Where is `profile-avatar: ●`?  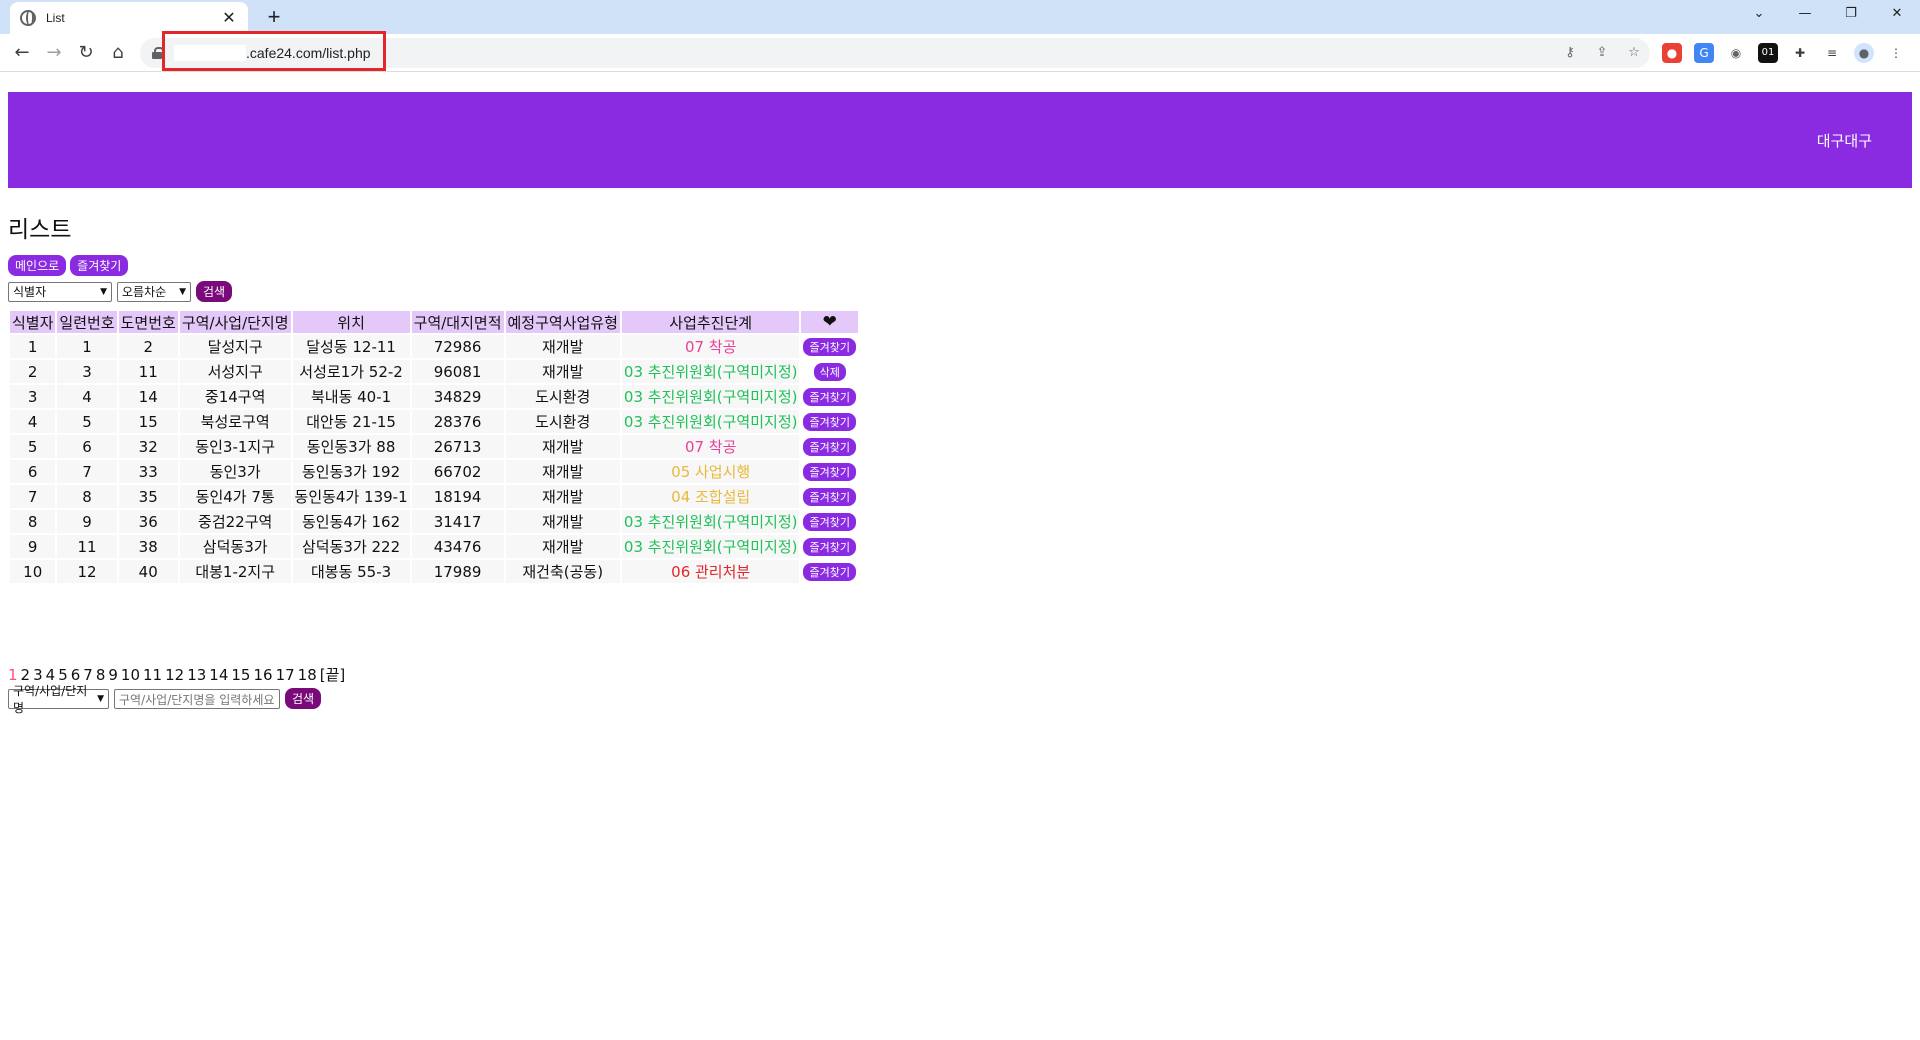
profile-avatar: ● is located at coordinates (1864, 53).